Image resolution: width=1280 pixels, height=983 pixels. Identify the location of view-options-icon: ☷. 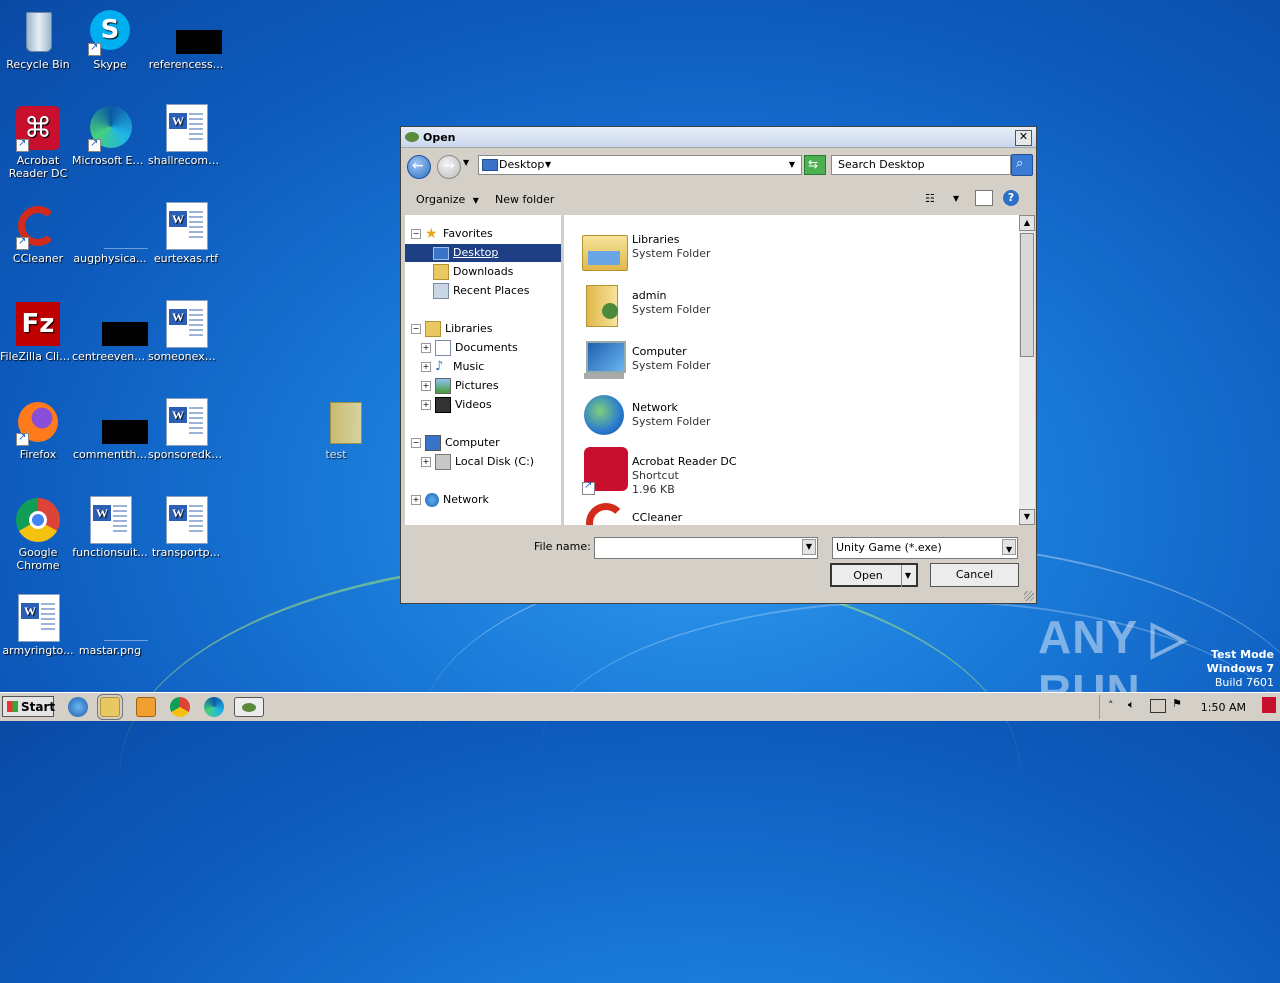
(930, 198).